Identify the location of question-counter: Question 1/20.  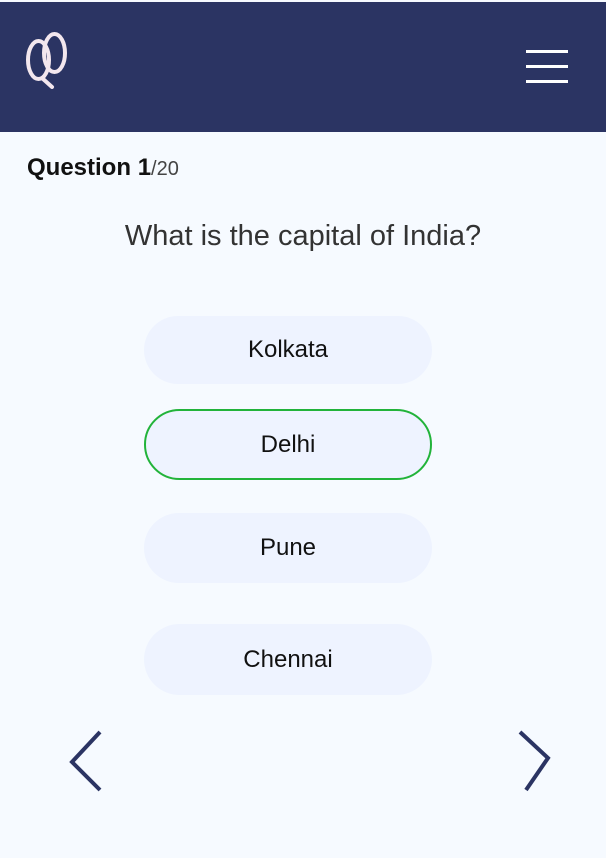
(103, 168).